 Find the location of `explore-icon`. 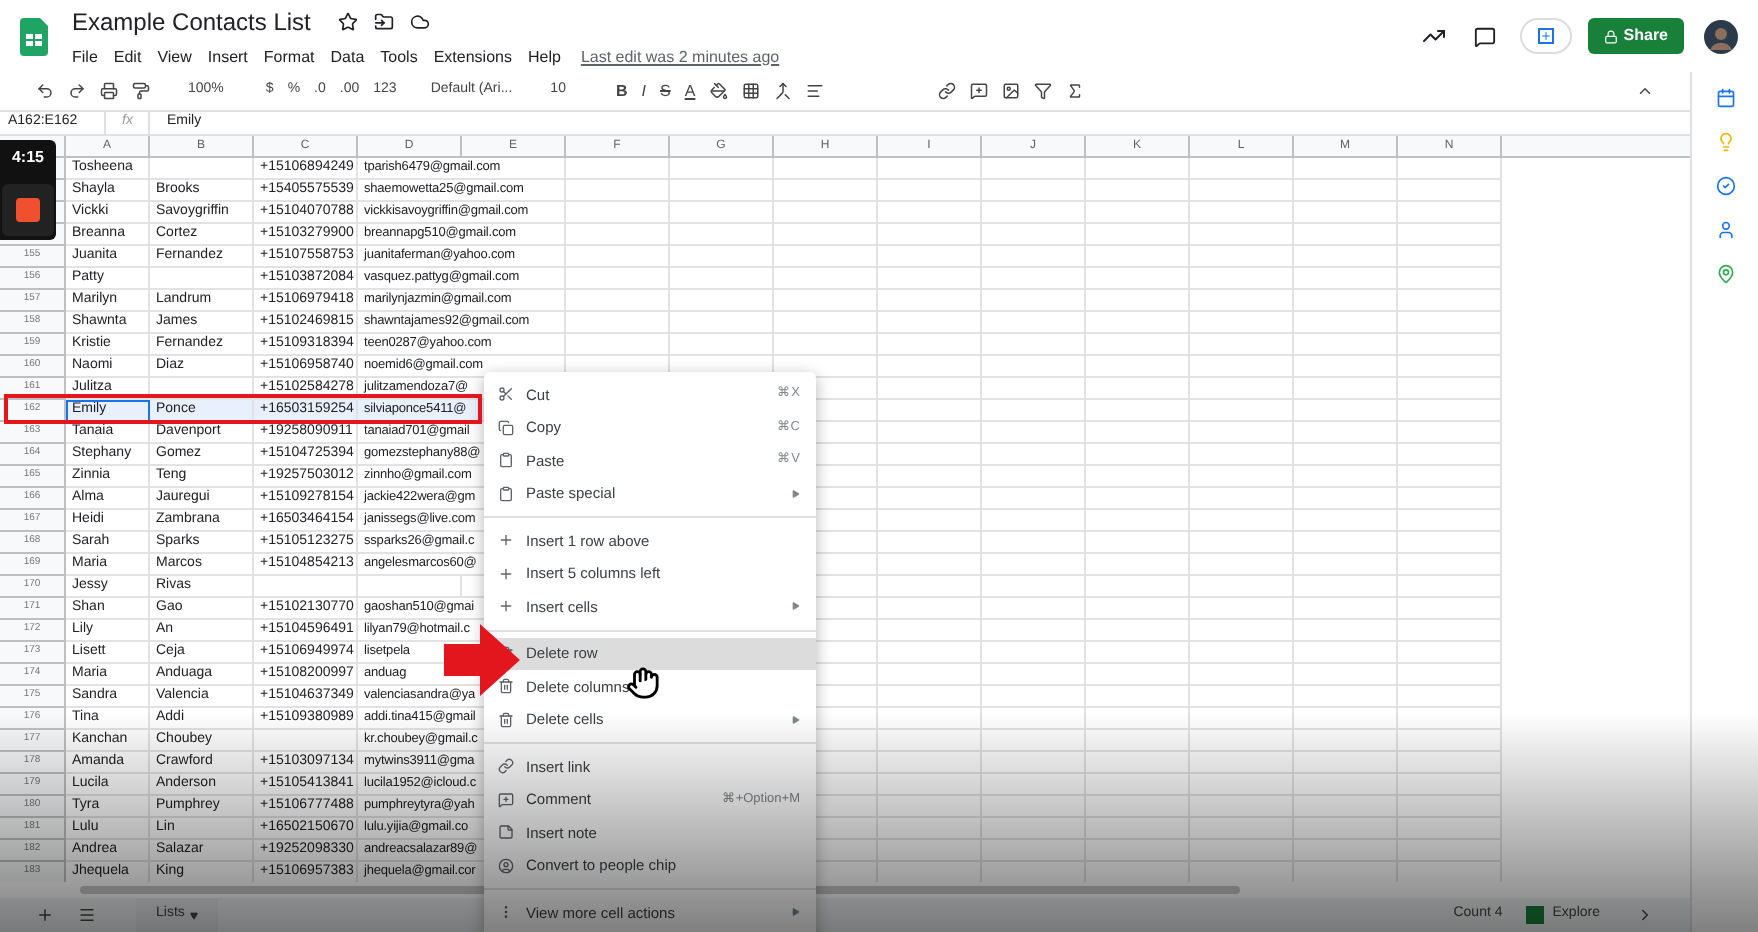

explore-icon is located at coordinates (1535, 915).